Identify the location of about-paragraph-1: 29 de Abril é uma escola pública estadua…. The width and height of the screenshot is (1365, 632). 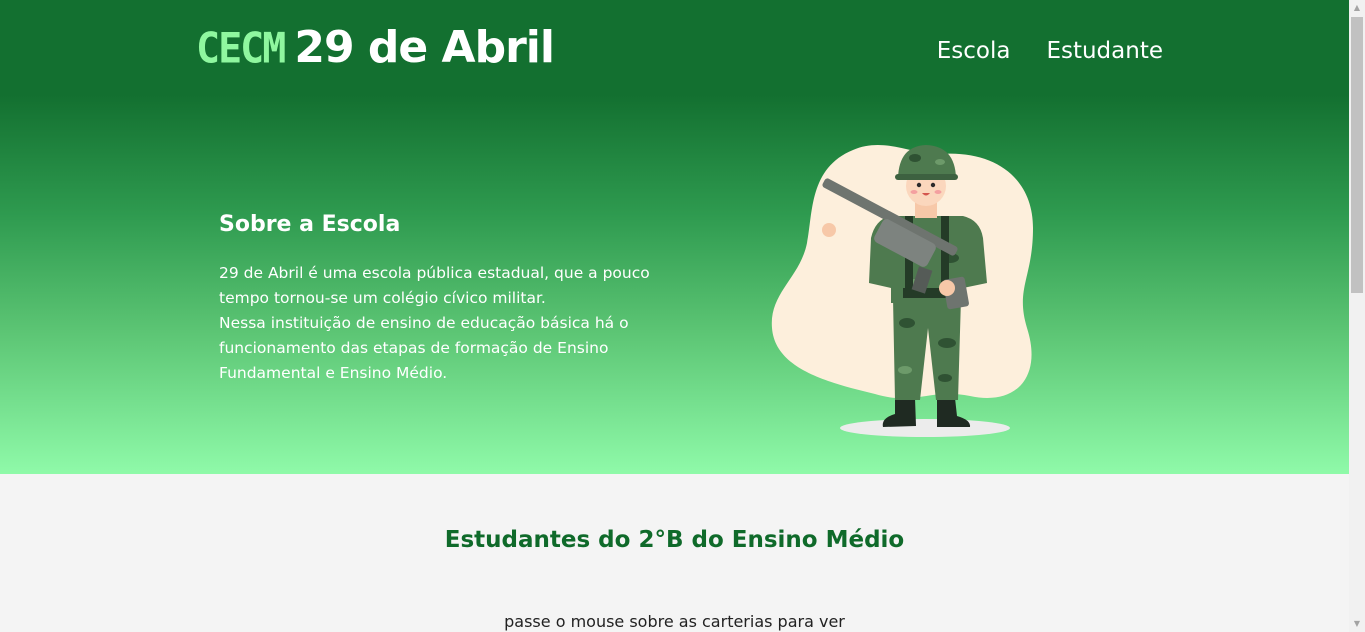
(434, 285).